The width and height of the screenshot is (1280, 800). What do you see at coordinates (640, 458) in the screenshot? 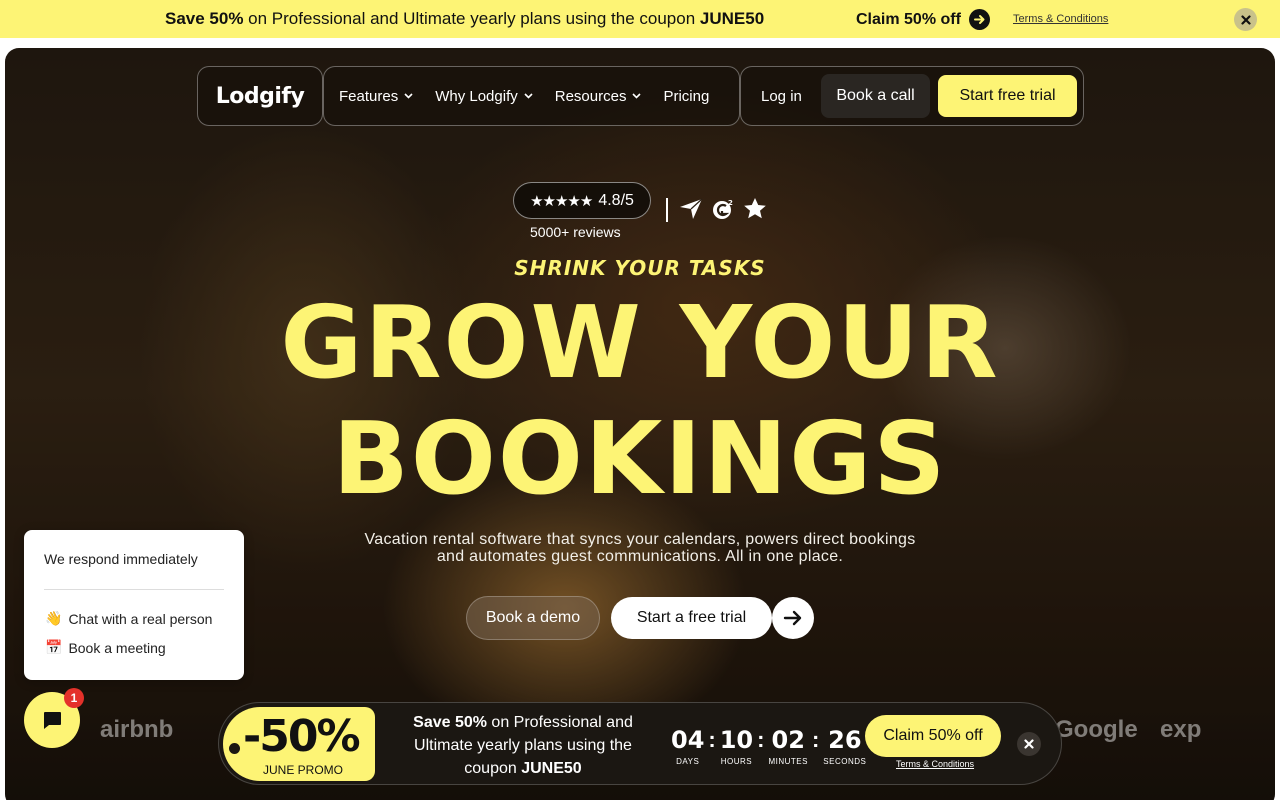
I see `hero-headline-line-2: BOOKINGS` at bounding box center [640, 458].